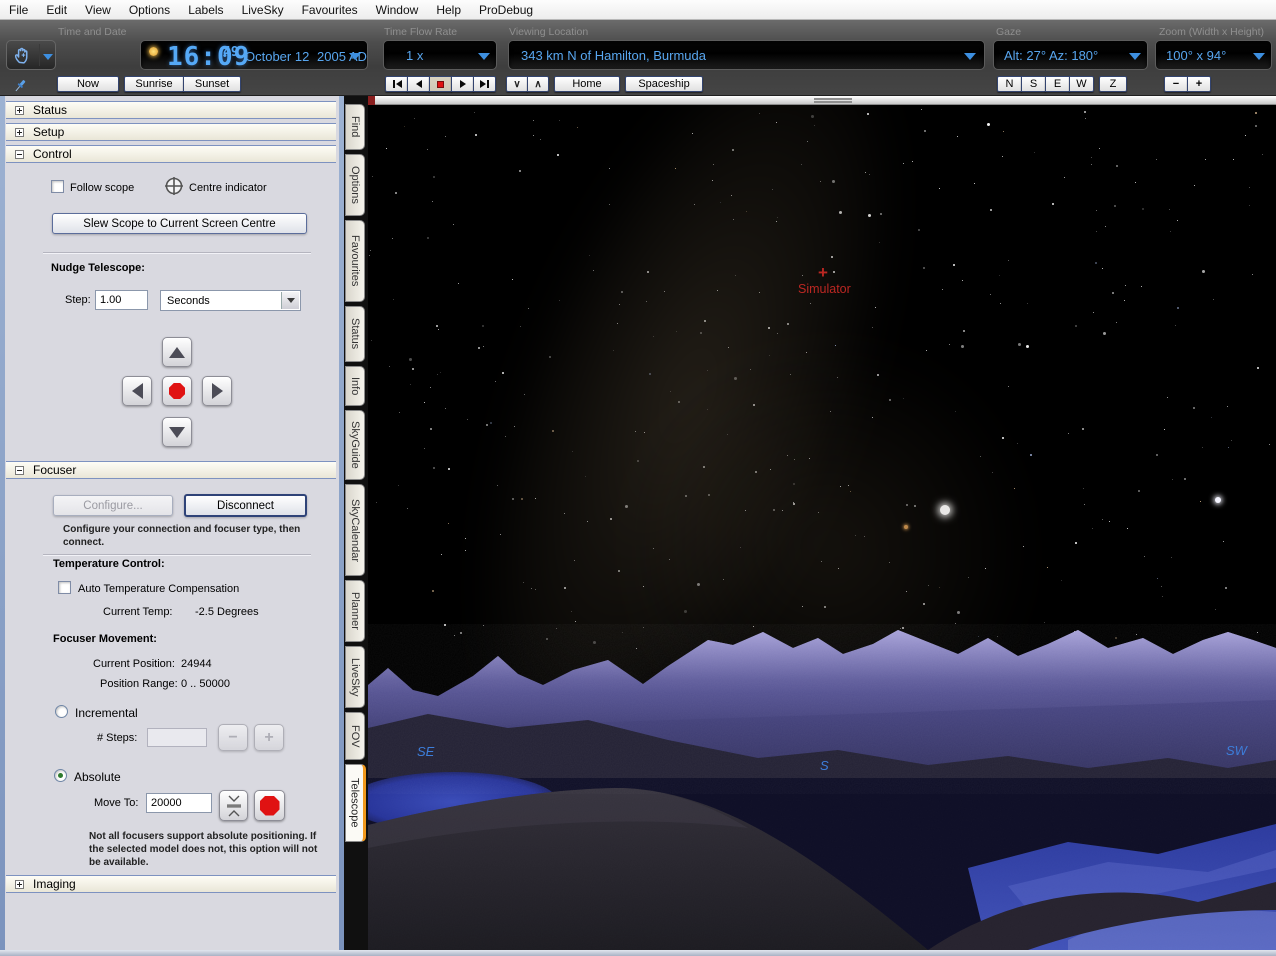  What do you see at coordinates (970, 56) in the screenshot?
I see `location-dropdown-icon` at bounding box center [970, 56].